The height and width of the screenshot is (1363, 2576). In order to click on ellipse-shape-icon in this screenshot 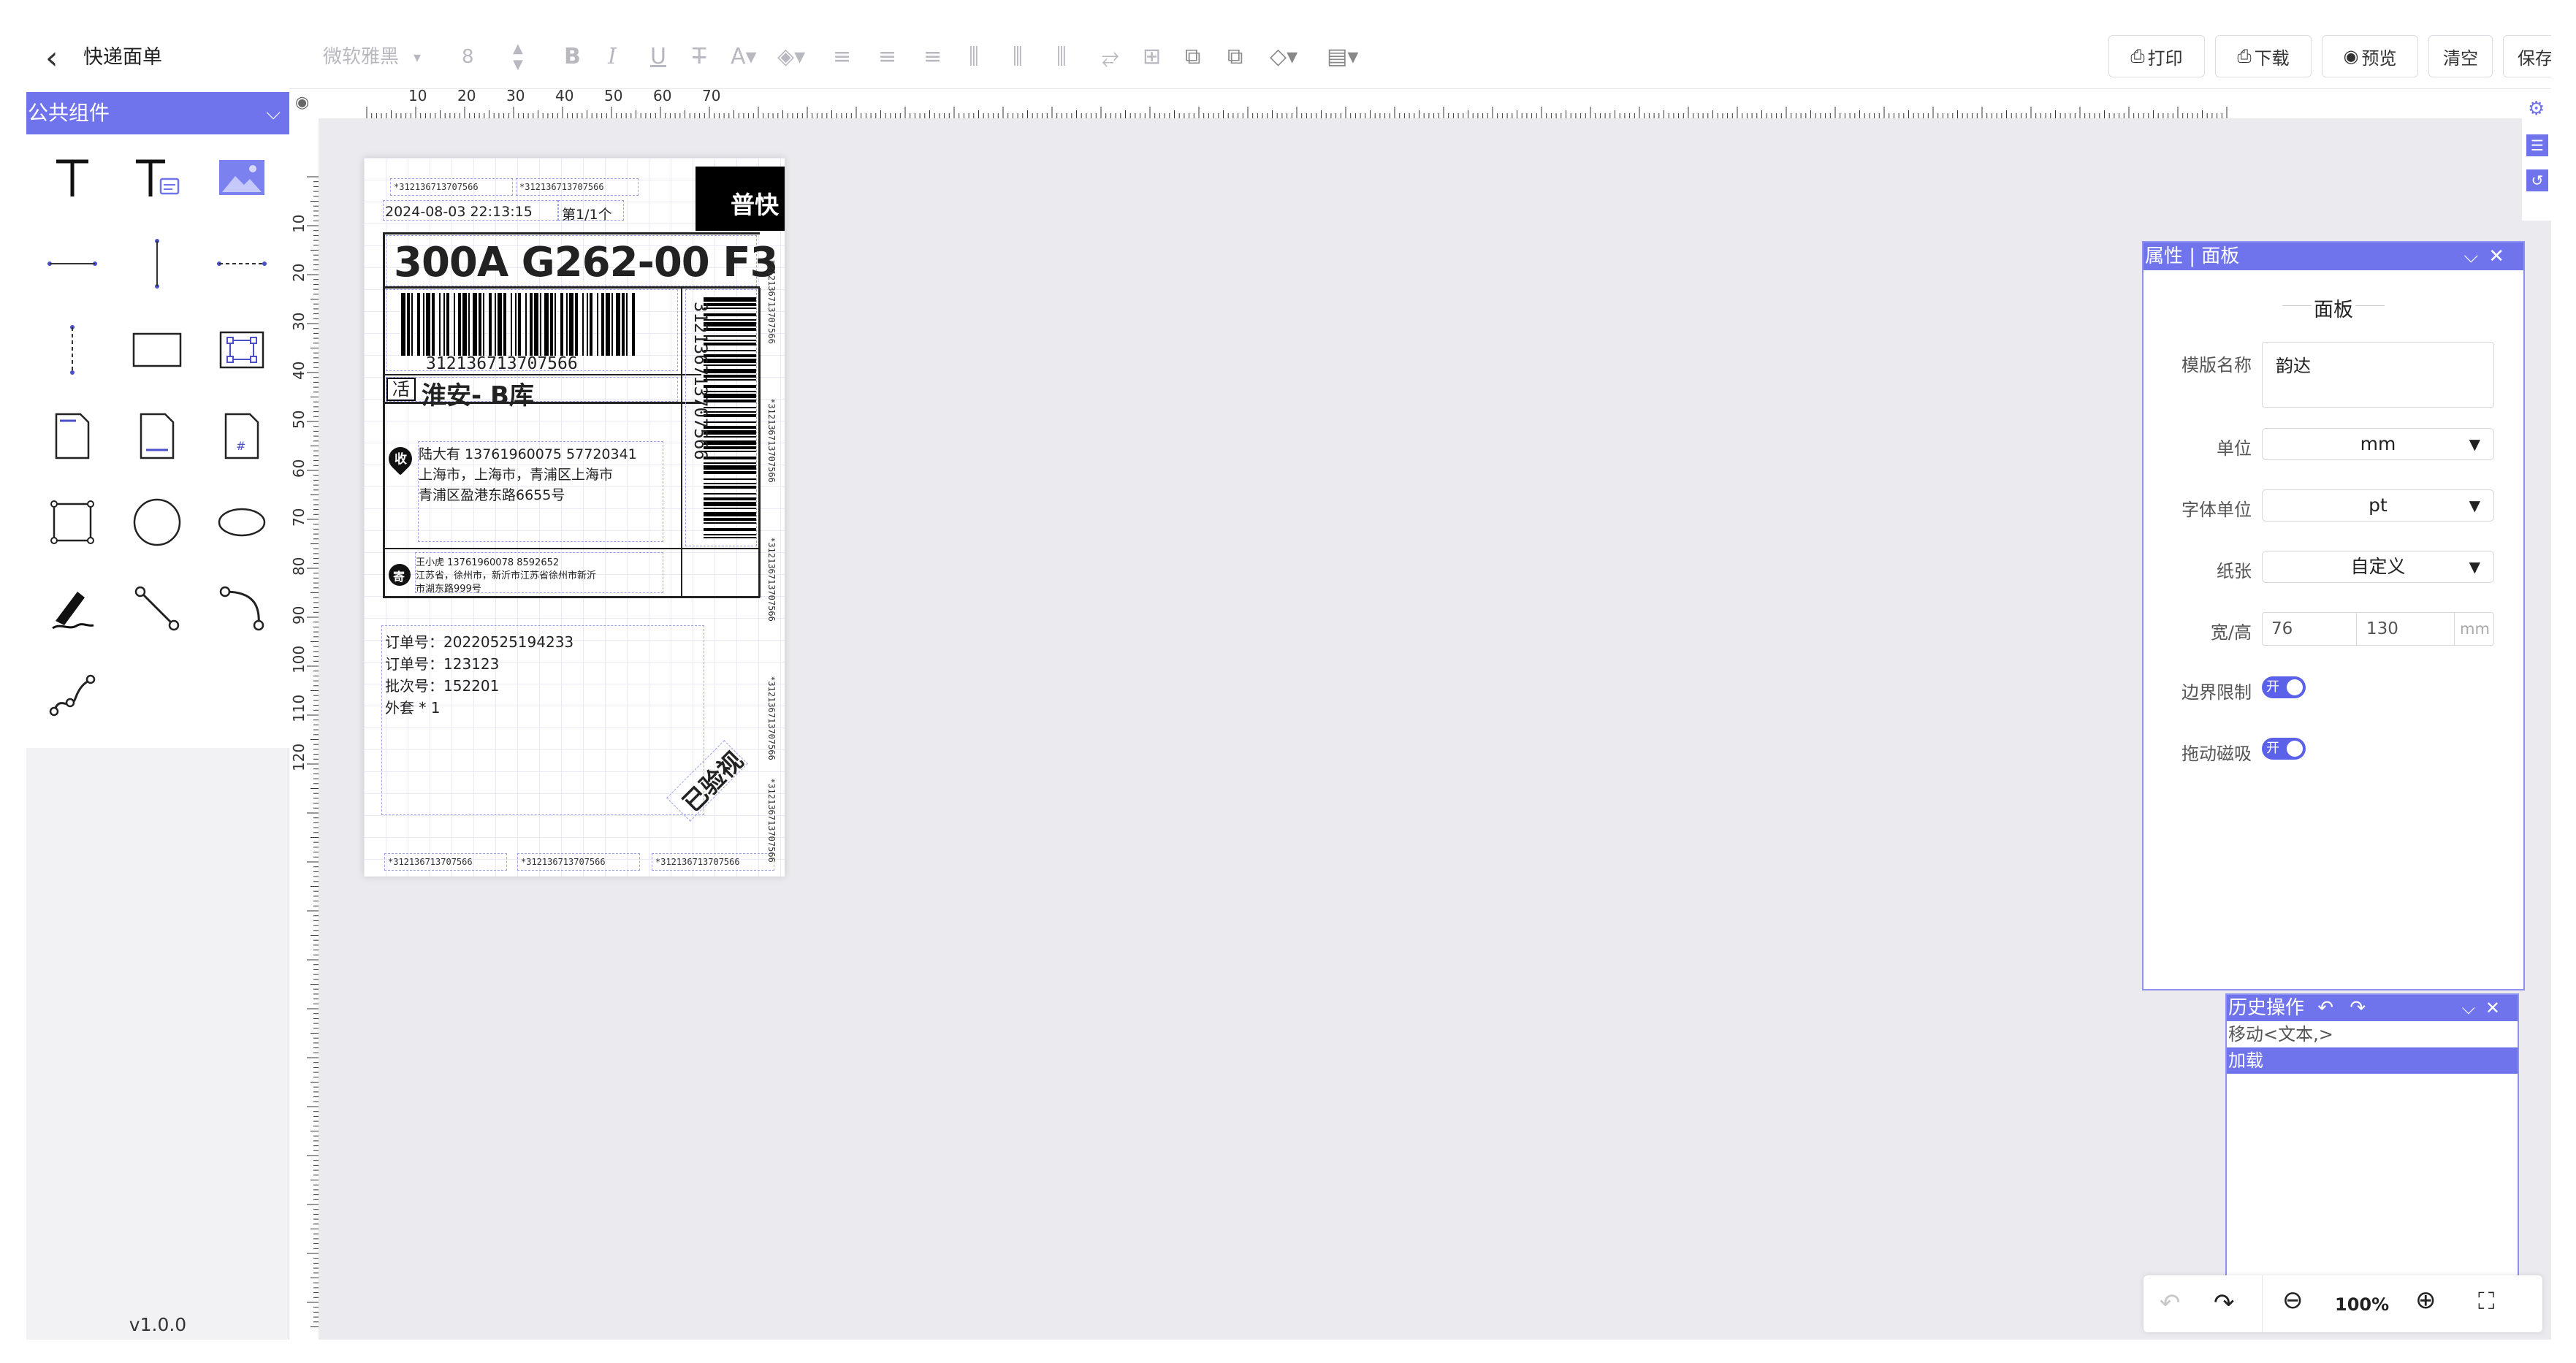, I will do `click(242, 522)`.